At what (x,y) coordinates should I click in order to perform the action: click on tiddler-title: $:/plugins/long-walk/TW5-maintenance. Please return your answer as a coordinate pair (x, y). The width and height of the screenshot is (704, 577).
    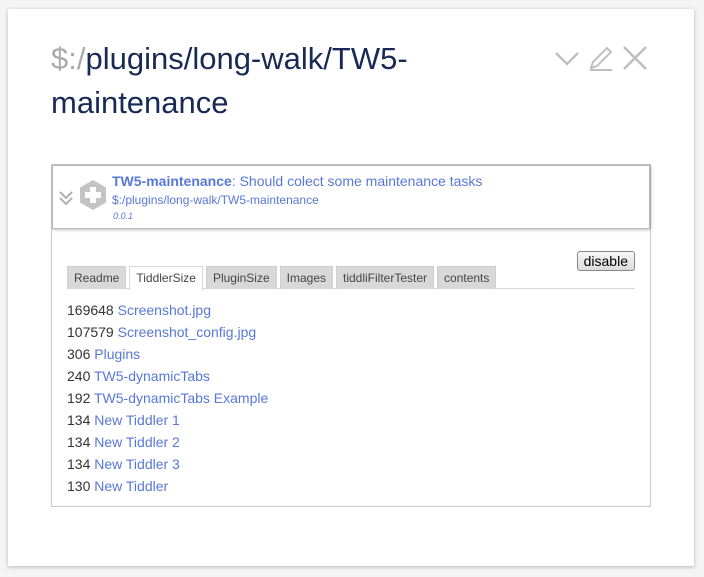
    Looking at the image, I should click on (286, 81).